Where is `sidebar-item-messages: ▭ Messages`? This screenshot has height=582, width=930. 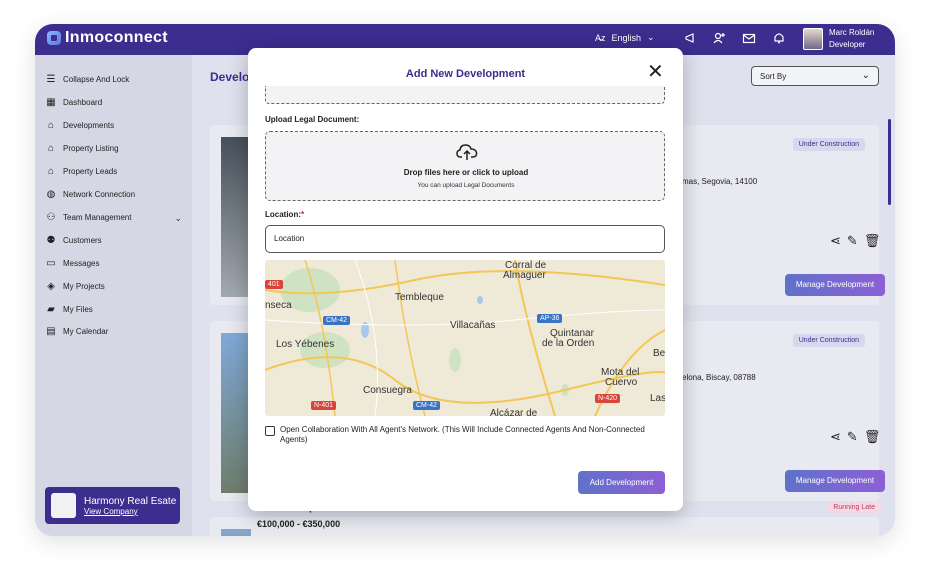
sidebar-item-messages: ▭ Messages is located at coordinates (72, 263).